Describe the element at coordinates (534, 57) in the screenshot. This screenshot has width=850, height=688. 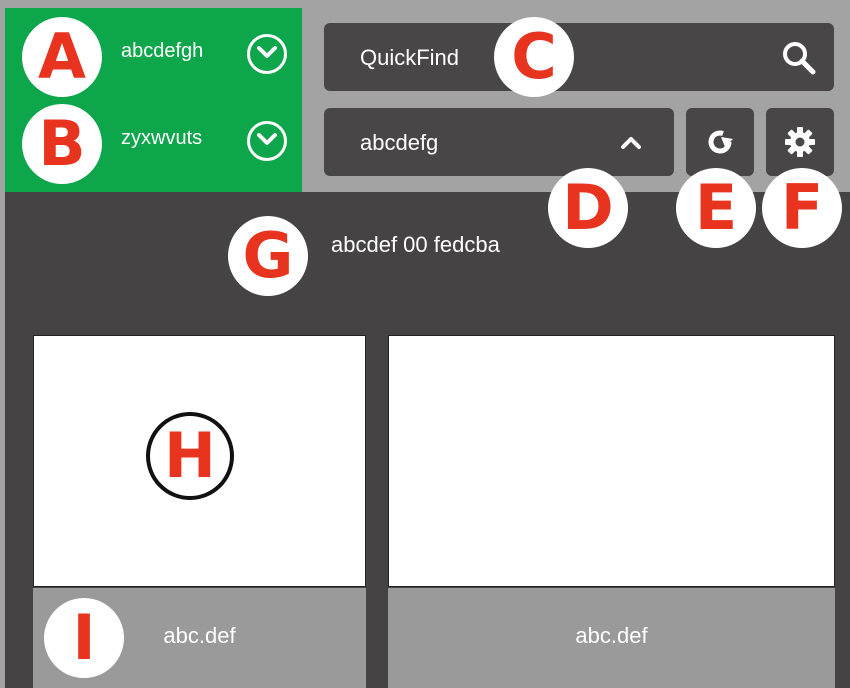
I see `annotation-marker-c: C` at that location.